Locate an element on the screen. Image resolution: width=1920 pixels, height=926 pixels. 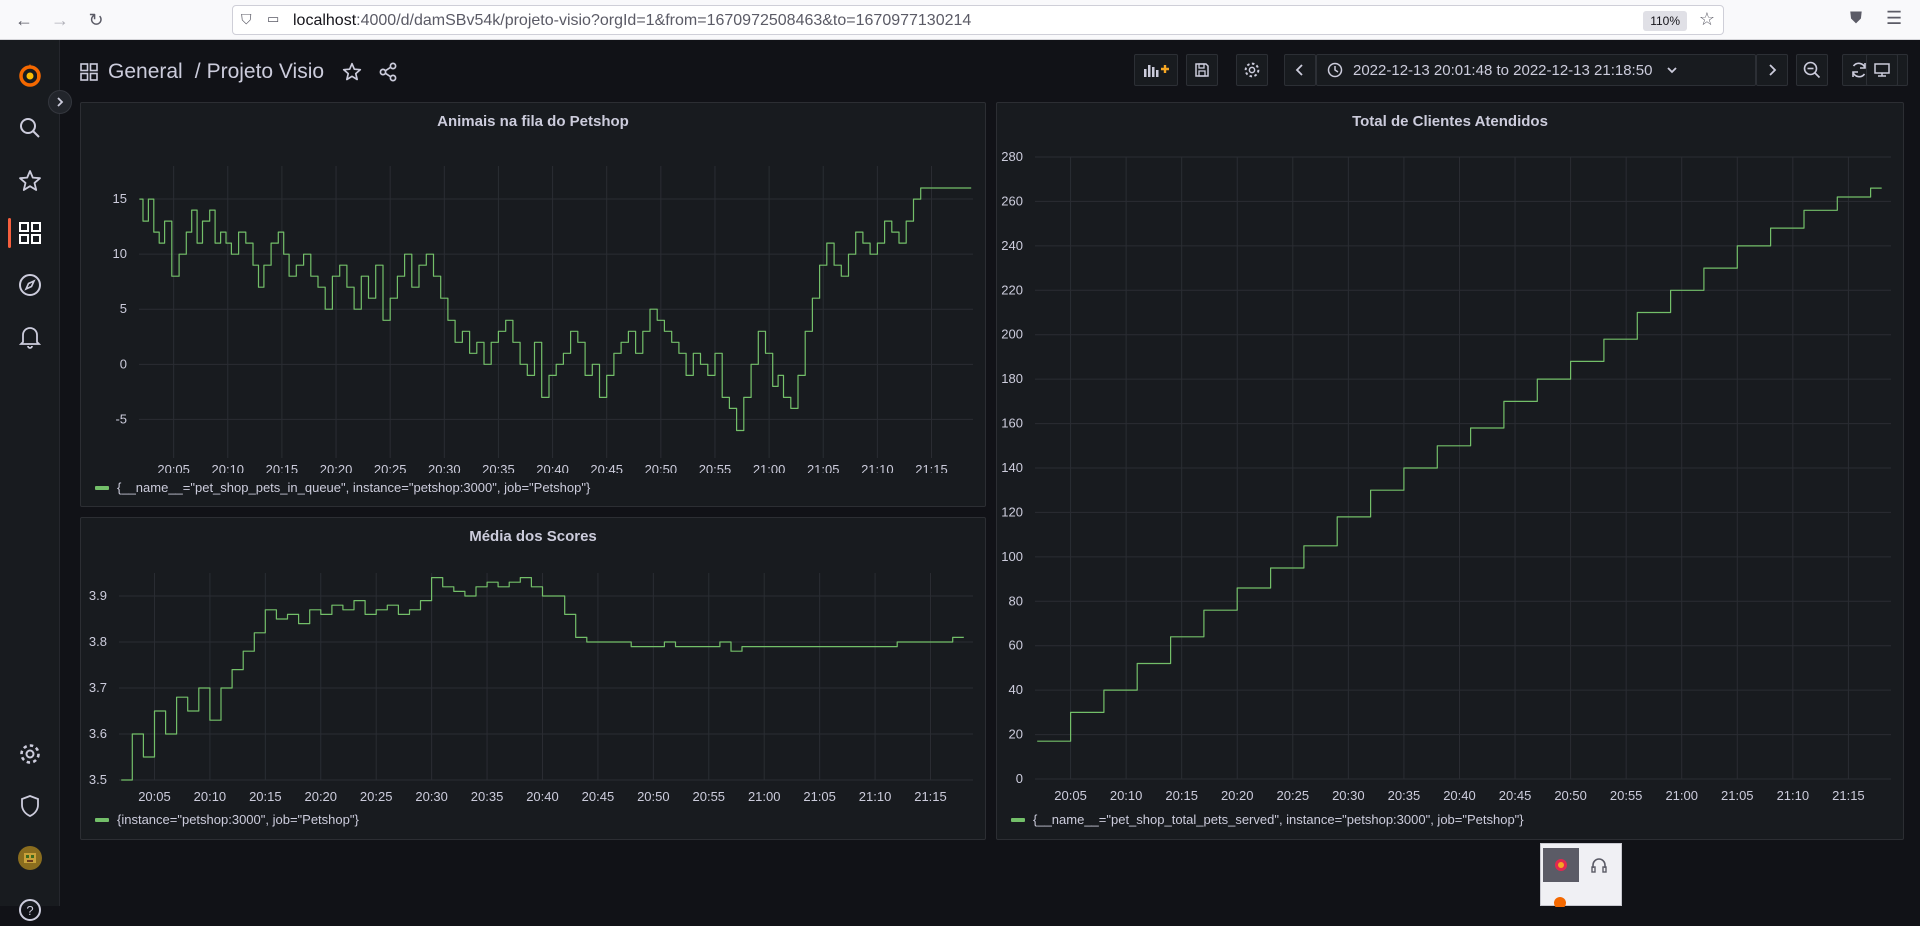
y-tick-label: 0 is located at coordinates (1019, 778).